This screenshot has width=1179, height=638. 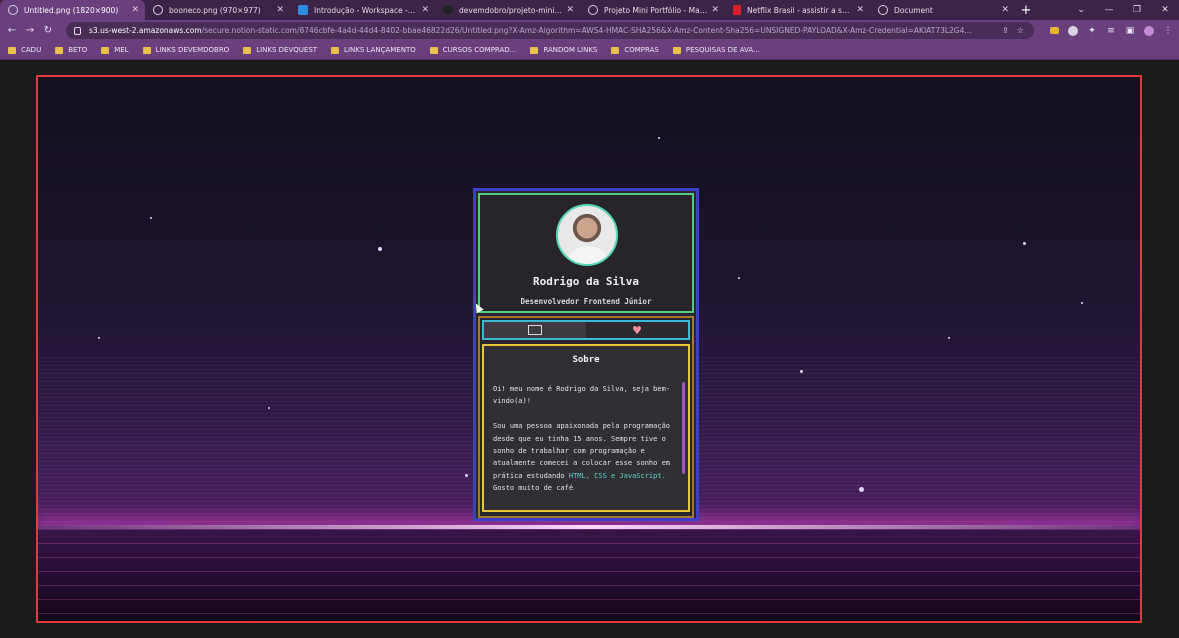 I want to click on monitor-icon, so click(x=535, y=330).